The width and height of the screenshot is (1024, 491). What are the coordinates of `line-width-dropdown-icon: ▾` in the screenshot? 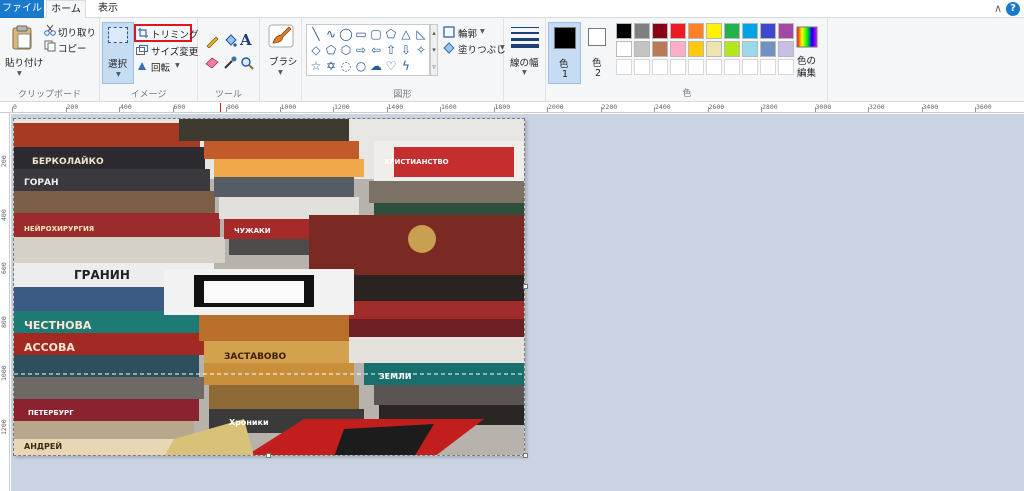 It's located at (524, 72).